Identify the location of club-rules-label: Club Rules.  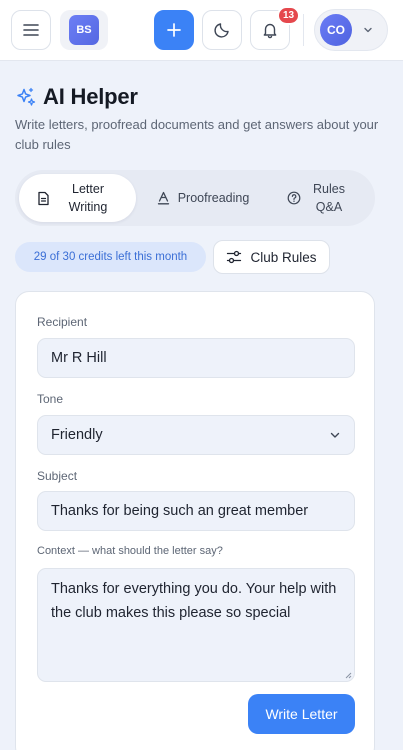
(283, 257).